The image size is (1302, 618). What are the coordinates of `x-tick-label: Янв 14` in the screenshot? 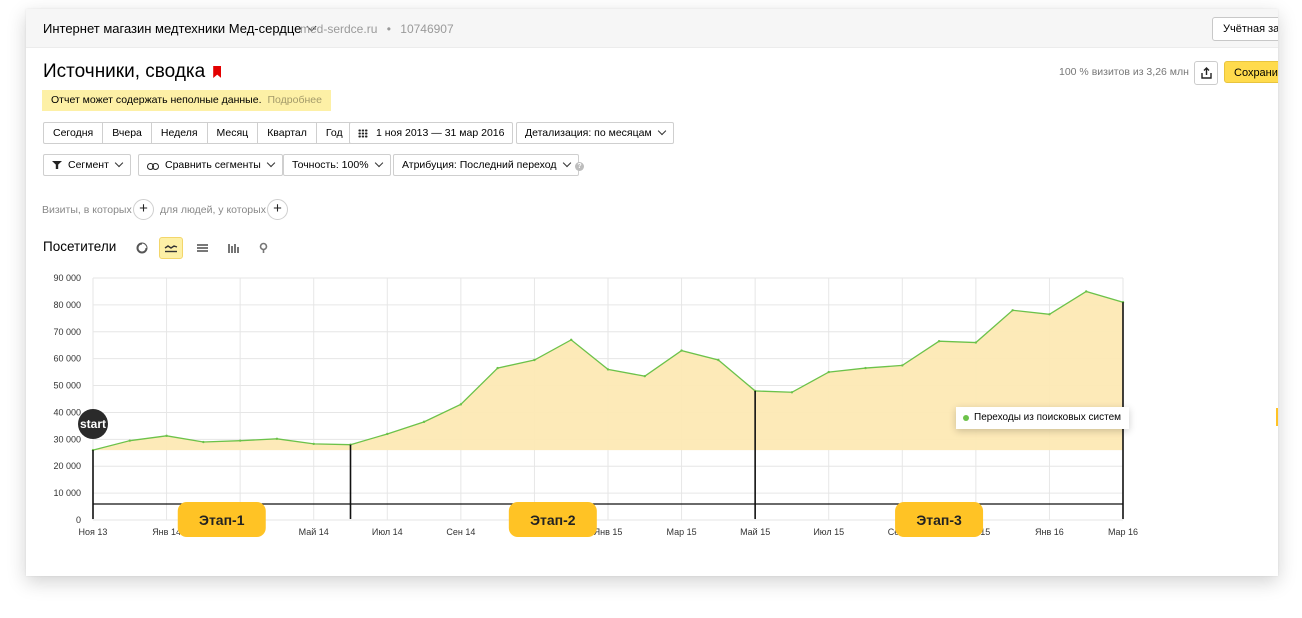 It's located at (166, 532).